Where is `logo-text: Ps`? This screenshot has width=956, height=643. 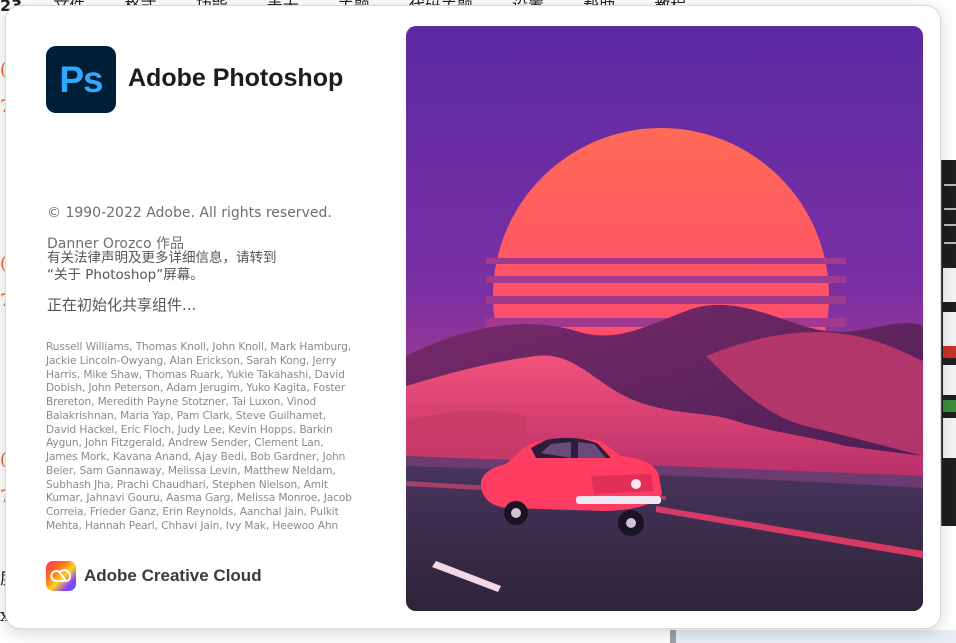 logo-text: Ps is located at coordinates (81, 79).